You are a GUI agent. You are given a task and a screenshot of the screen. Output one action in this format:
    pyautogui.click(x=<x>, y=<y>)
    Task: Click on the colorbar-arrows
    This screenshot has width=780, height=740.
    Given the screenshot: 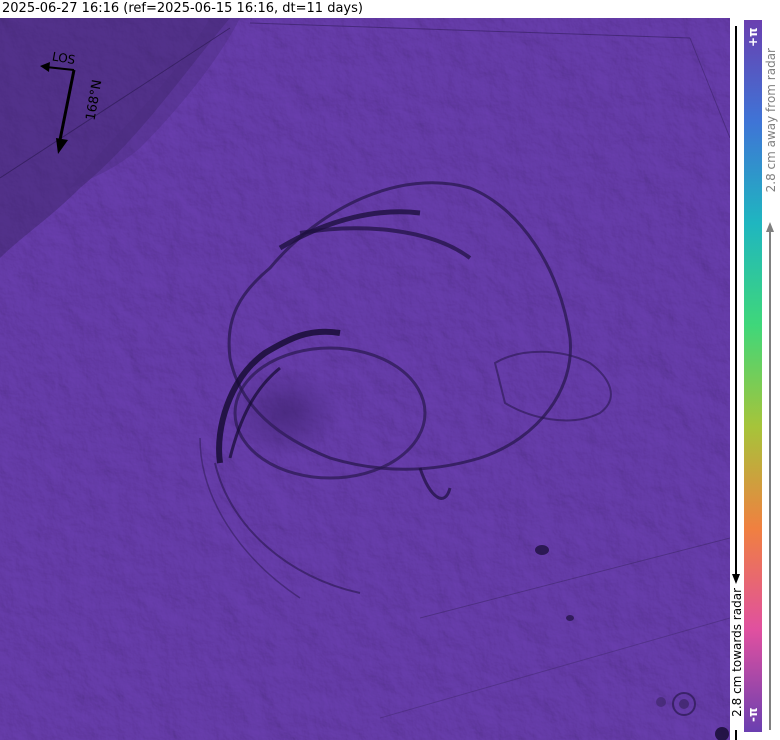 What is the action you would take?
    pyautogui.click(x=753, y=383)
    